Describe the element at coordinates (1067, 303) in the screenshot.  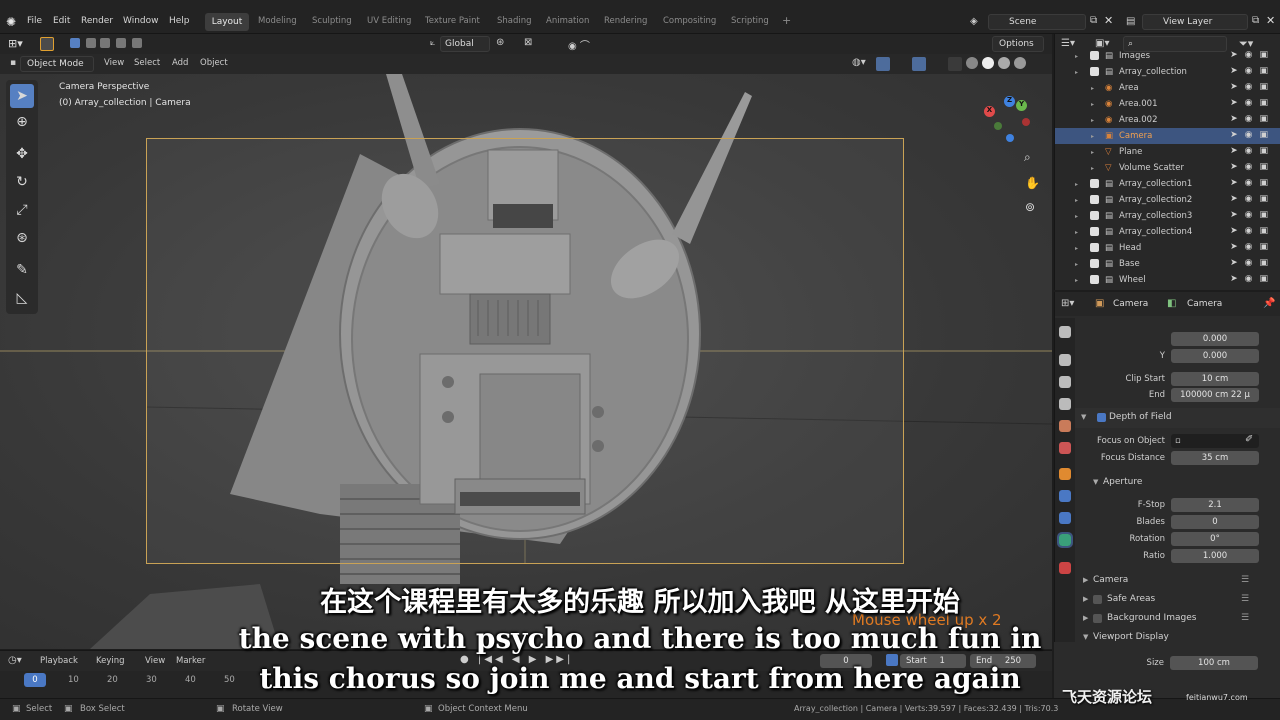
I see `properties-editor-icon: ⊞▾` at that location.